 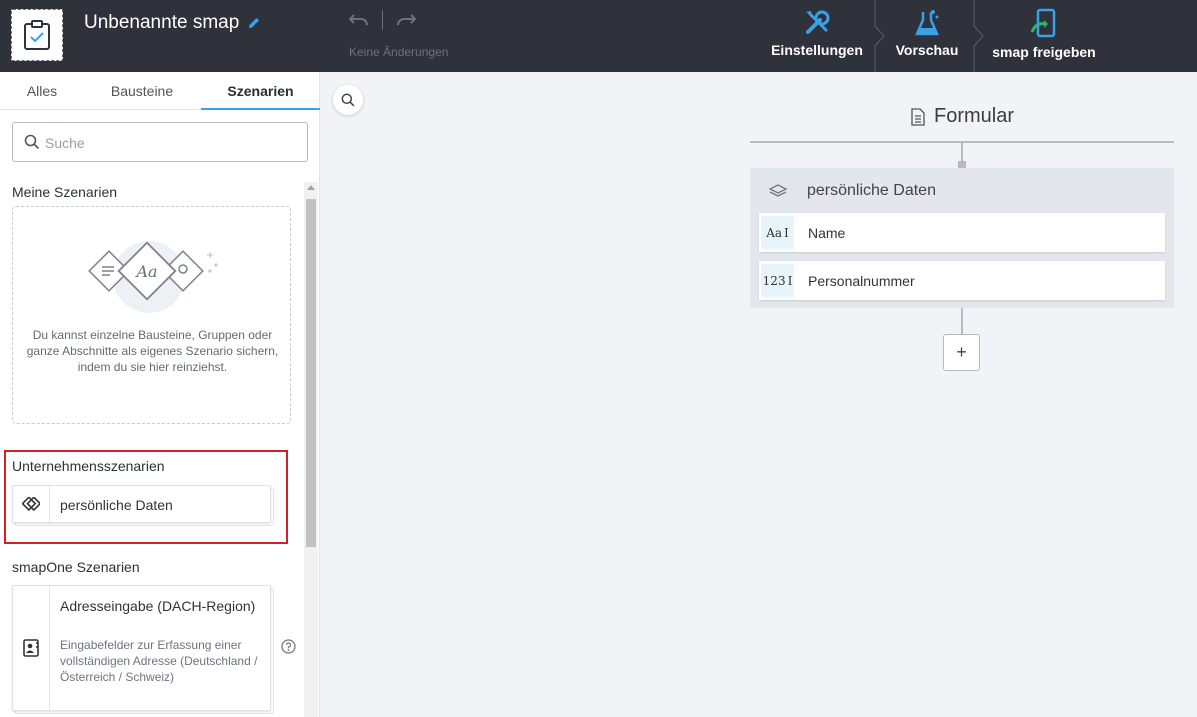 What do you see at coordinates (774, 232) in the screenshot?
I see `text-field-icon-glyph: Aa` at bounding box center [774, 232].